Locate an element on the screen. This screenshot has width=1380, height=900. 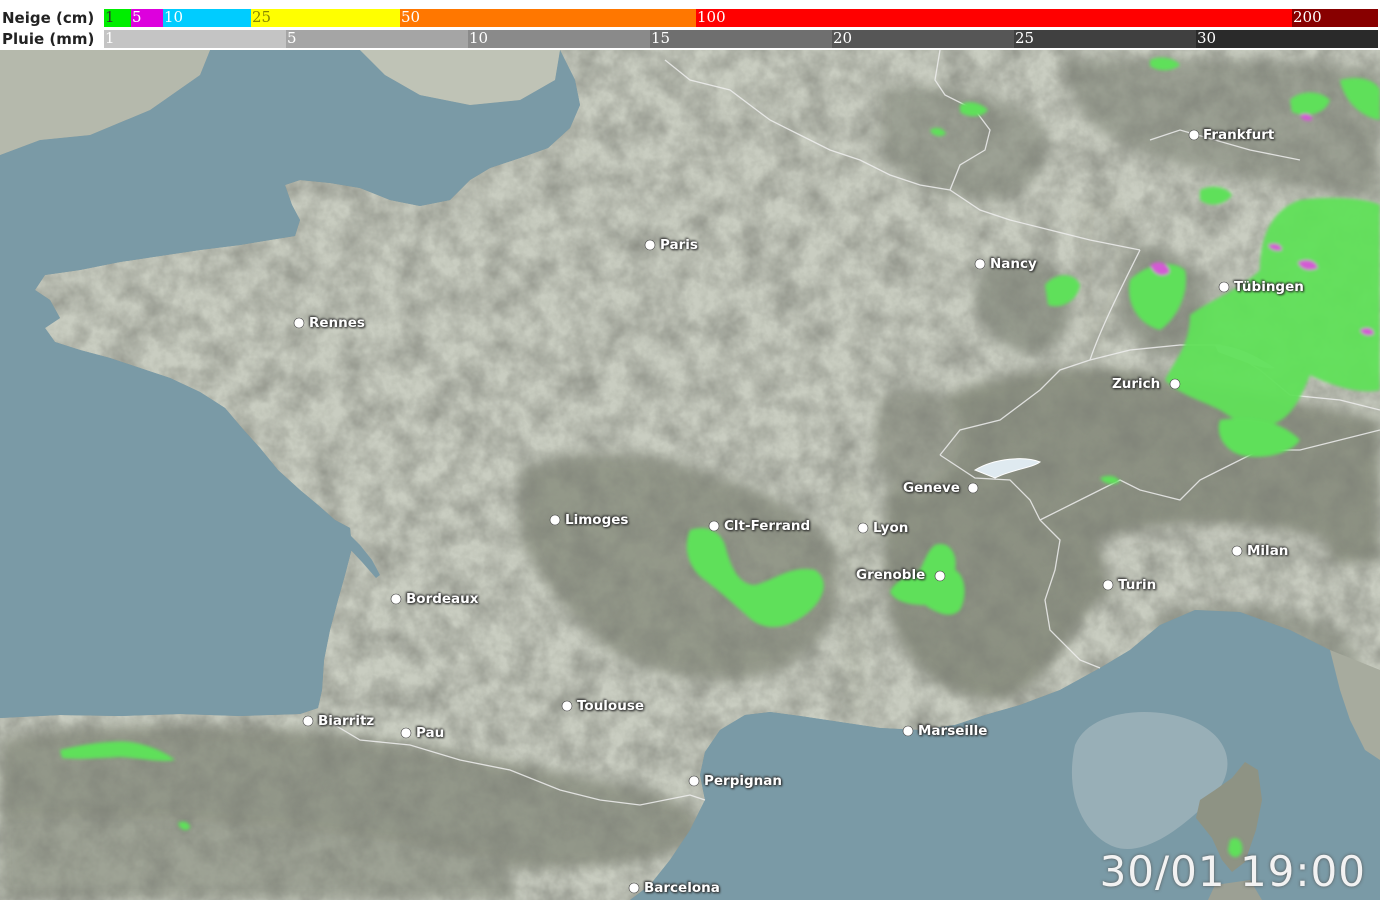
snow-legend: Neige (cm) 1 5 10 25 50 100 200 is located at coordinates (690, 18).